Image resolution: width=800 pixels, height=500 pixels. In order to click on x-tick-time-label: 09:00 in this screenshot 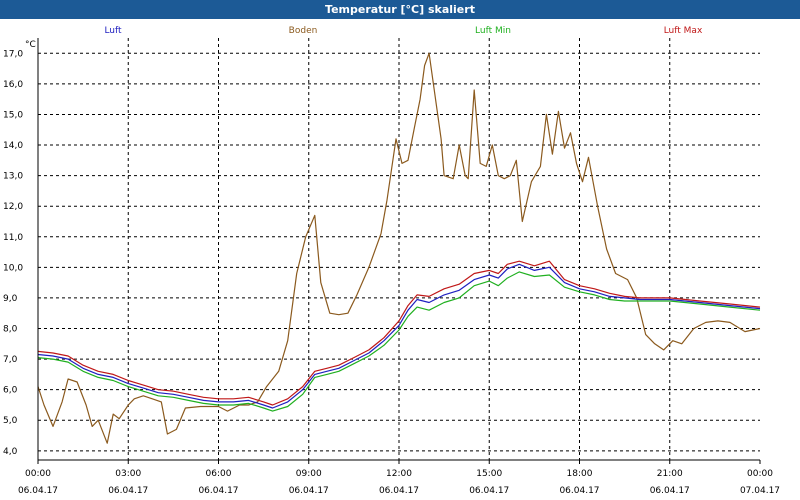, I will do `click(309, 474)`.